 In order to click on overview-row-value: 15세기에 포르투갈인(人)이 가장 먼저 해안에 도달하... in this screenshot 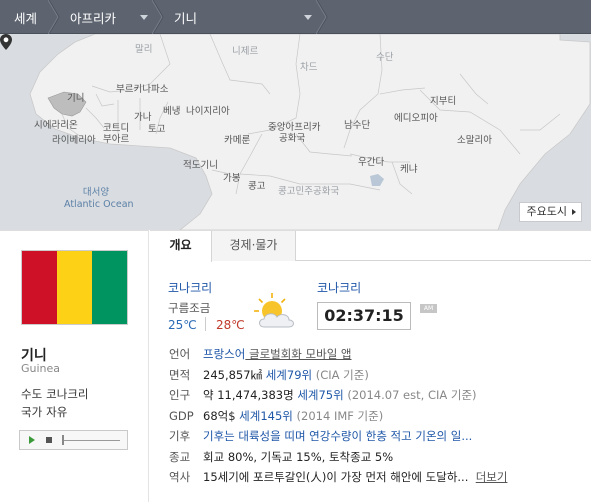, I will do `click(336, 477)`.